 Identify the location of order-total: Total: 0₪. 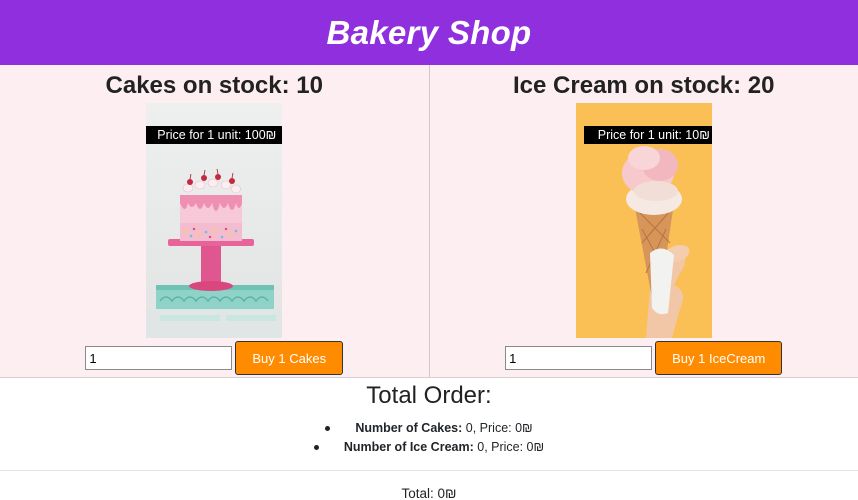
(429, 493).